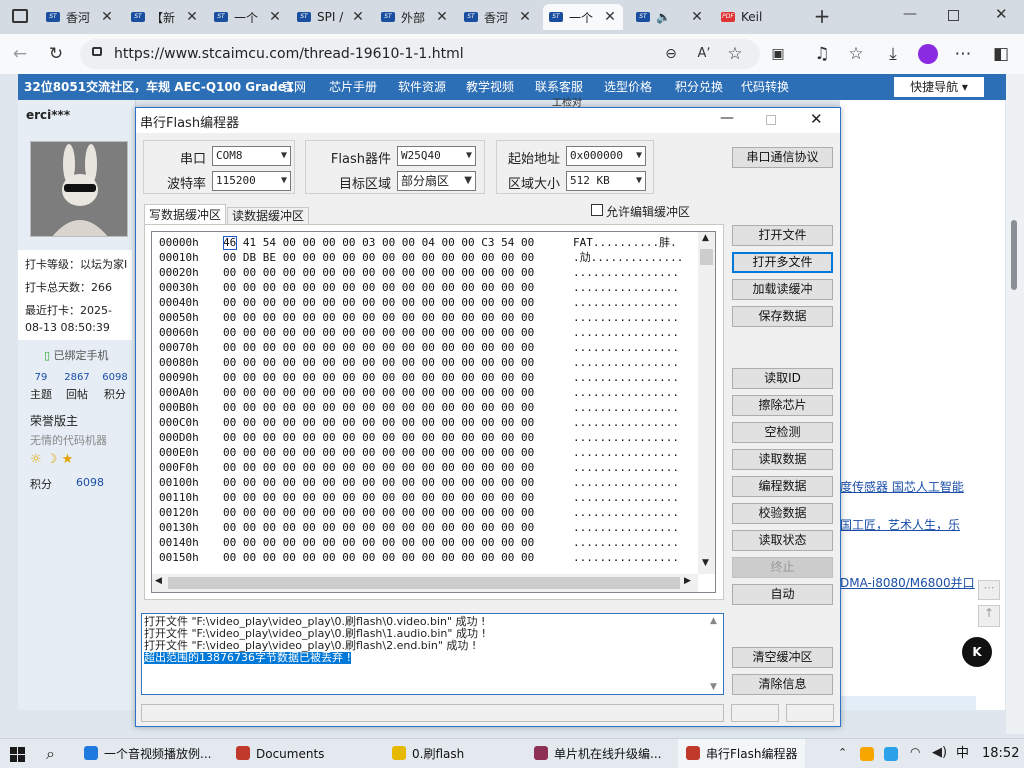 The width and height of the screenshot is (1024, 768). What do you see at coordinates (158, 581) in the screenshot?
I see `scroll-left-icon: ◀` at bounding box center [158, 581].